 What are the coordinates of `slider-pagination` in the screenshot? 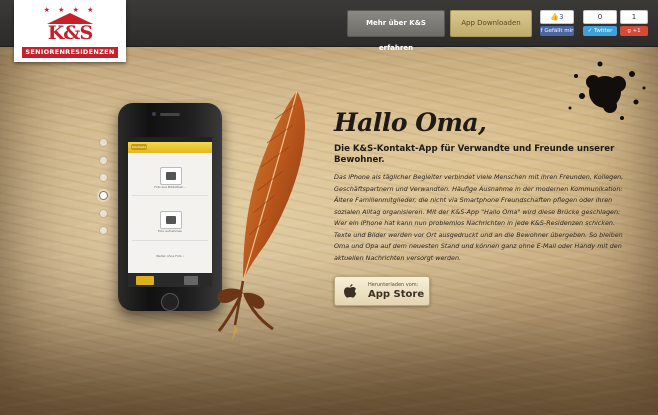 It's located at (103, 191).